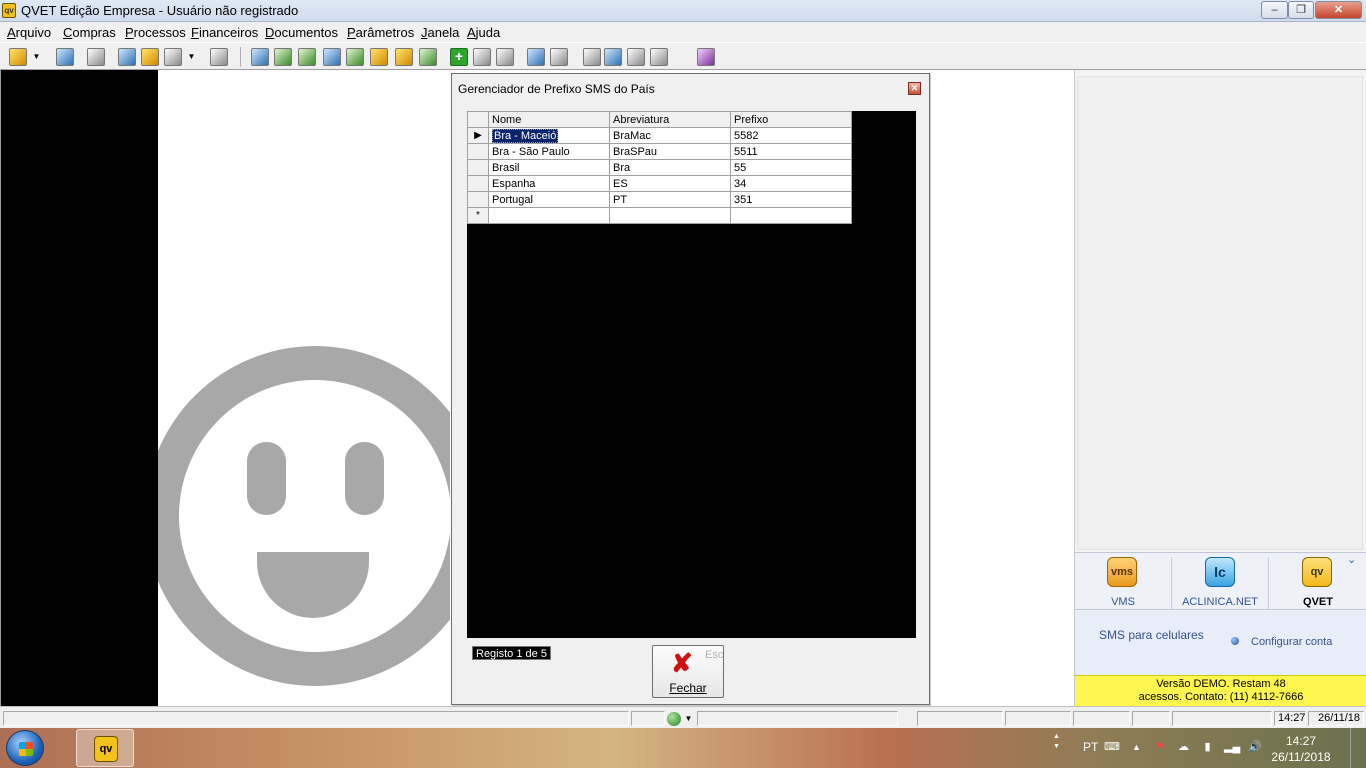 The image size is (1366, 768). I want to click on find-document-icon, so click(536, 57).